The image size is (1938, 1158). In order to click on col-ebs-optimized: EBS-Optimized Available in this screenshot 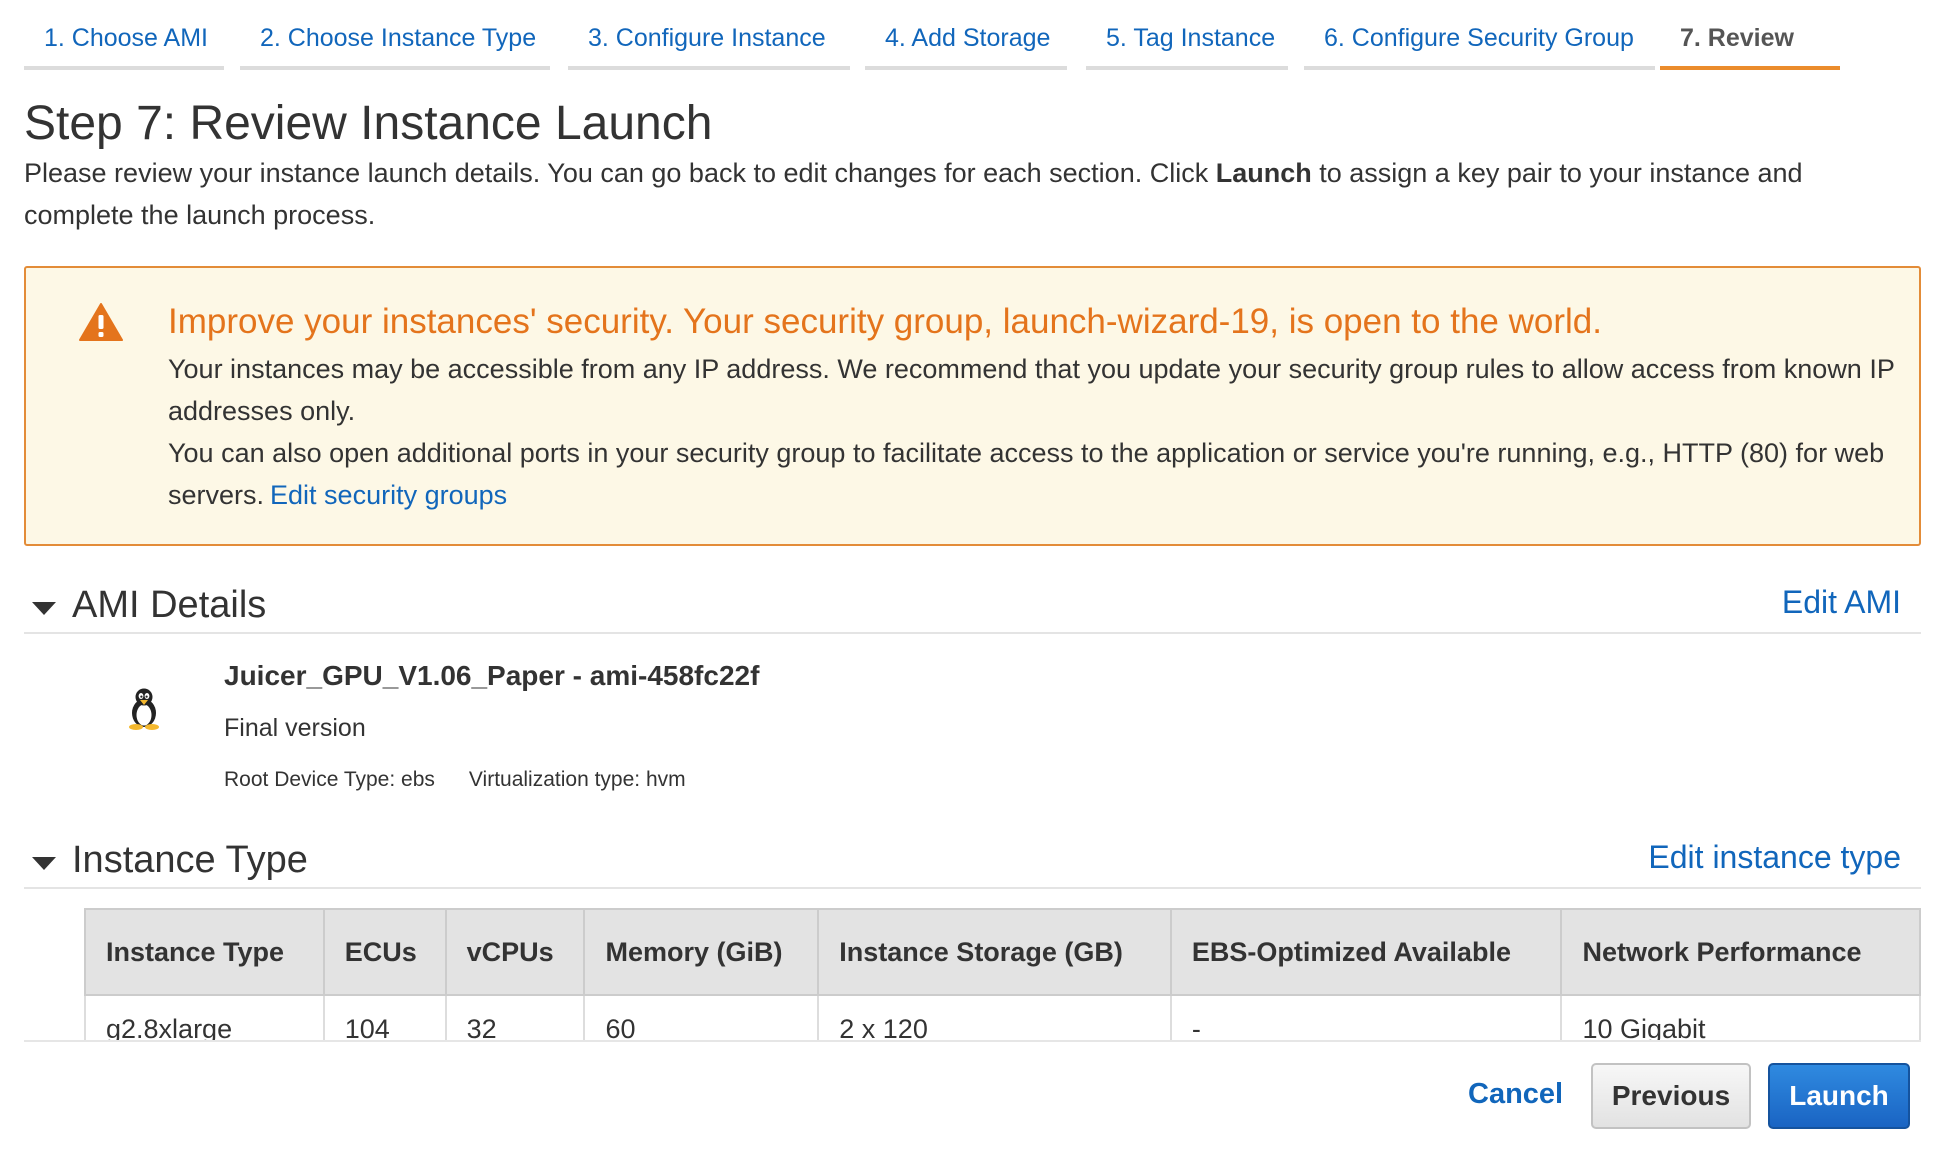, I will do `click(1366, 952)`.